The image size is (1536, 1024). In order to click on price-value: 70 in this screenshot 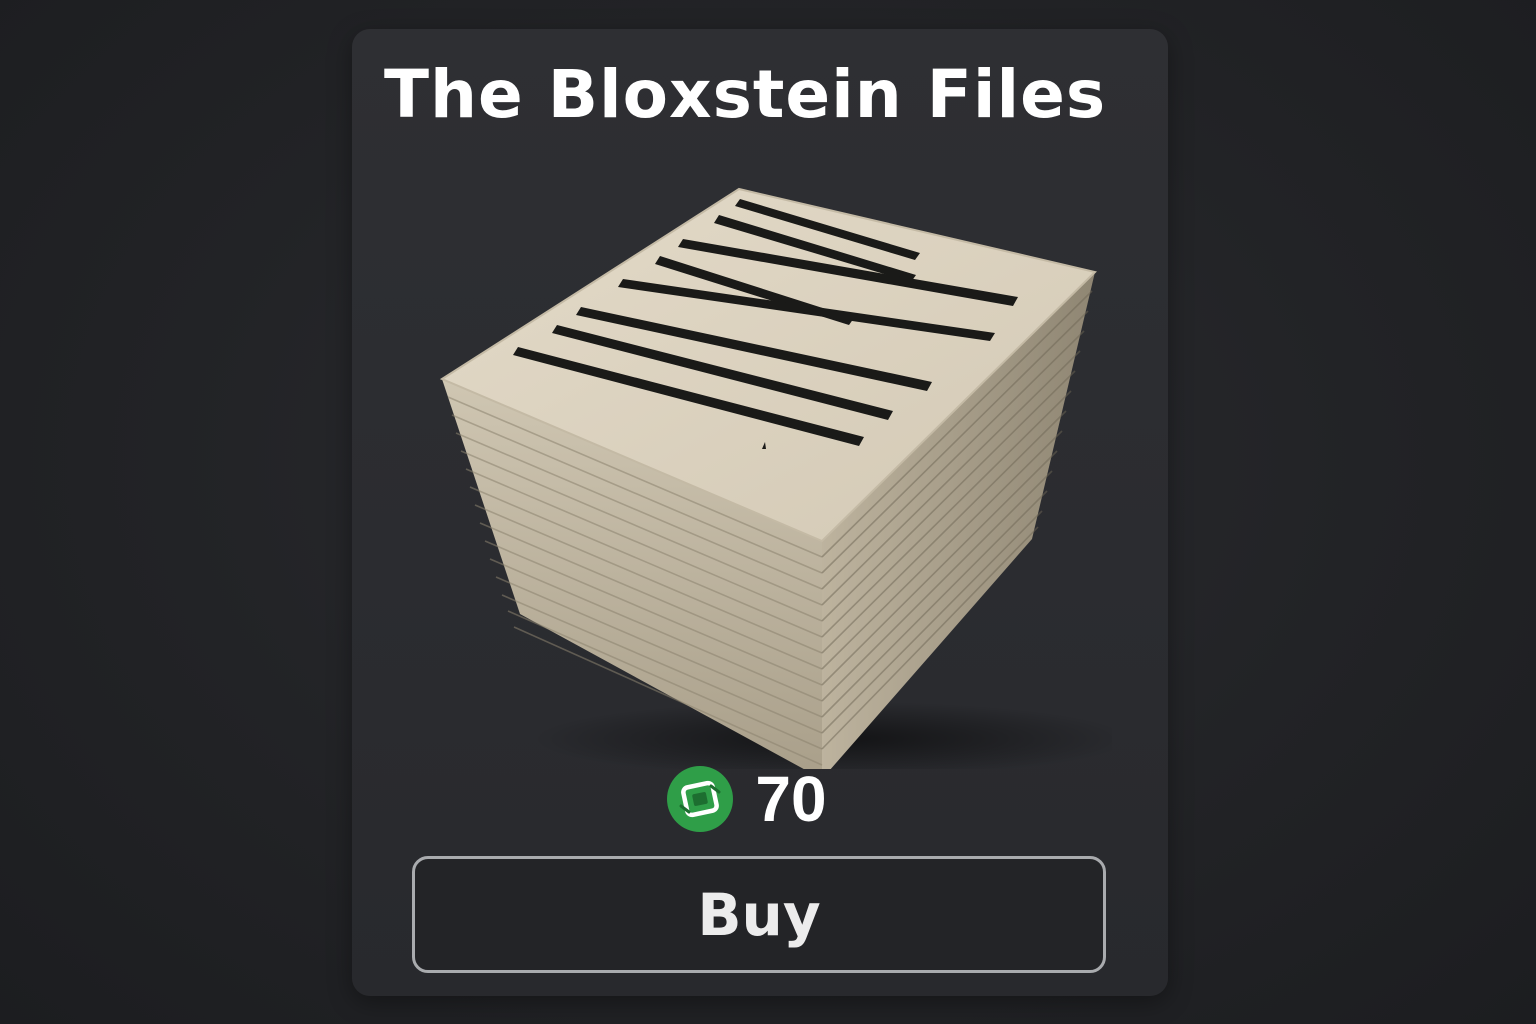, I will do `click(791, 799)`.